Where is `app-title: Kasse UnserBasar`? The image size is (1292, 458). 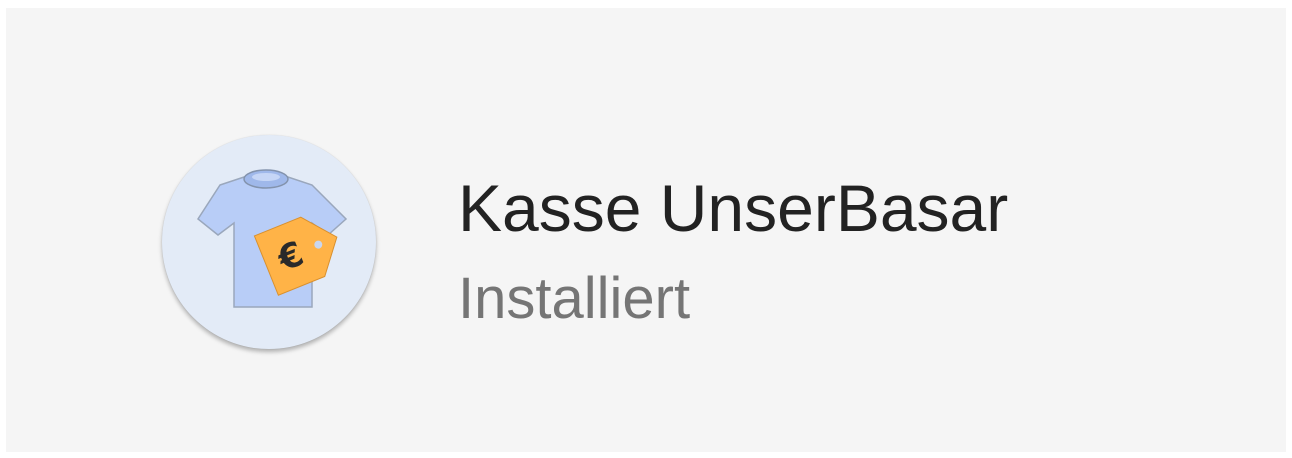
app-title: Kasse UnserBasar is located at coordinates (733, 208).